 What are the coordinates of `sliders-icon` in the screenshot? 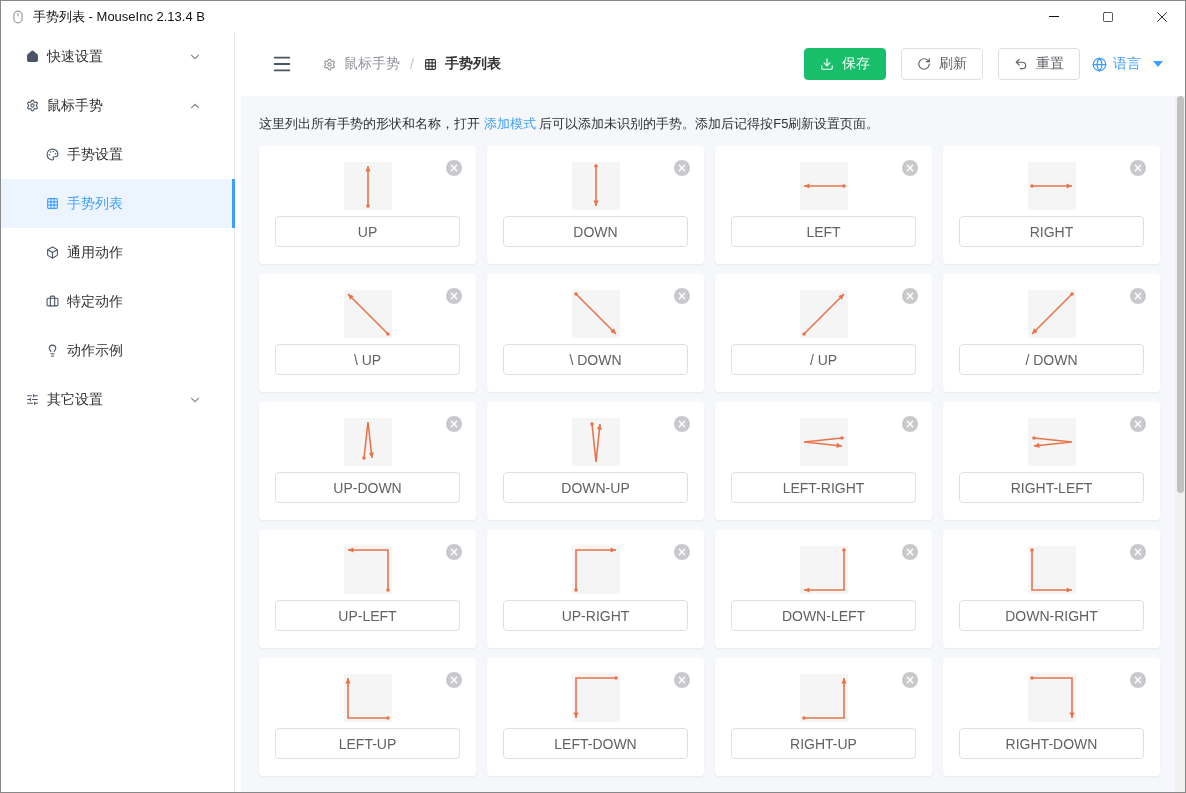 It's located at (32, 399).